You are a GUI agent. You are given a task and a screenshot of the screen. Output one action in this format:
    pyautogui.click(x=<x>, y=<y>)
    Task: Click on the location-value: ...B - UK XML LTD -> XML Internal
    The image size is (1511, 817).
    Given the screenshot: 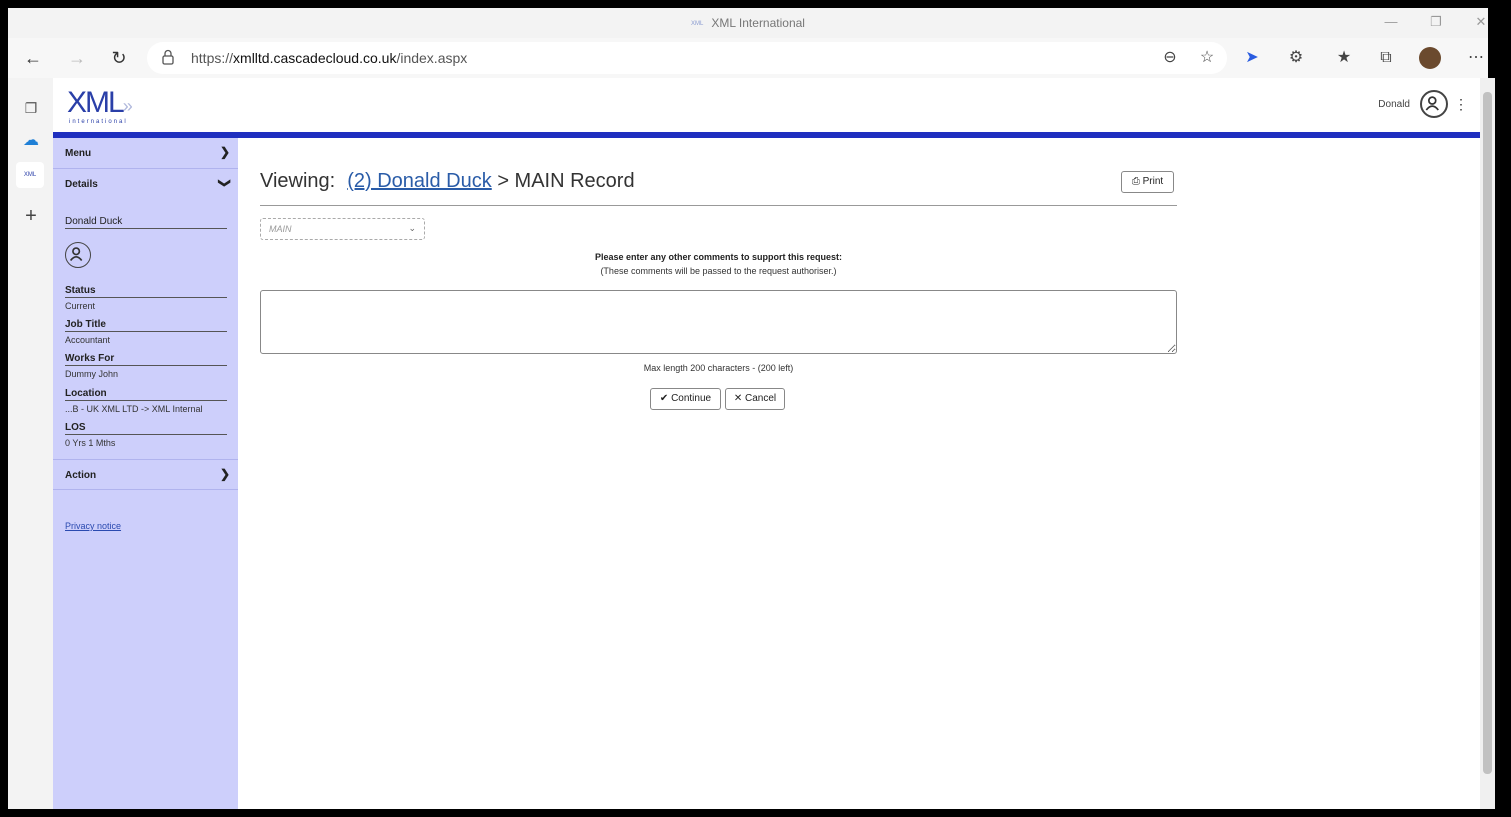 What is the action you would take?
    pyautogui.click(x=134, y=409)
    